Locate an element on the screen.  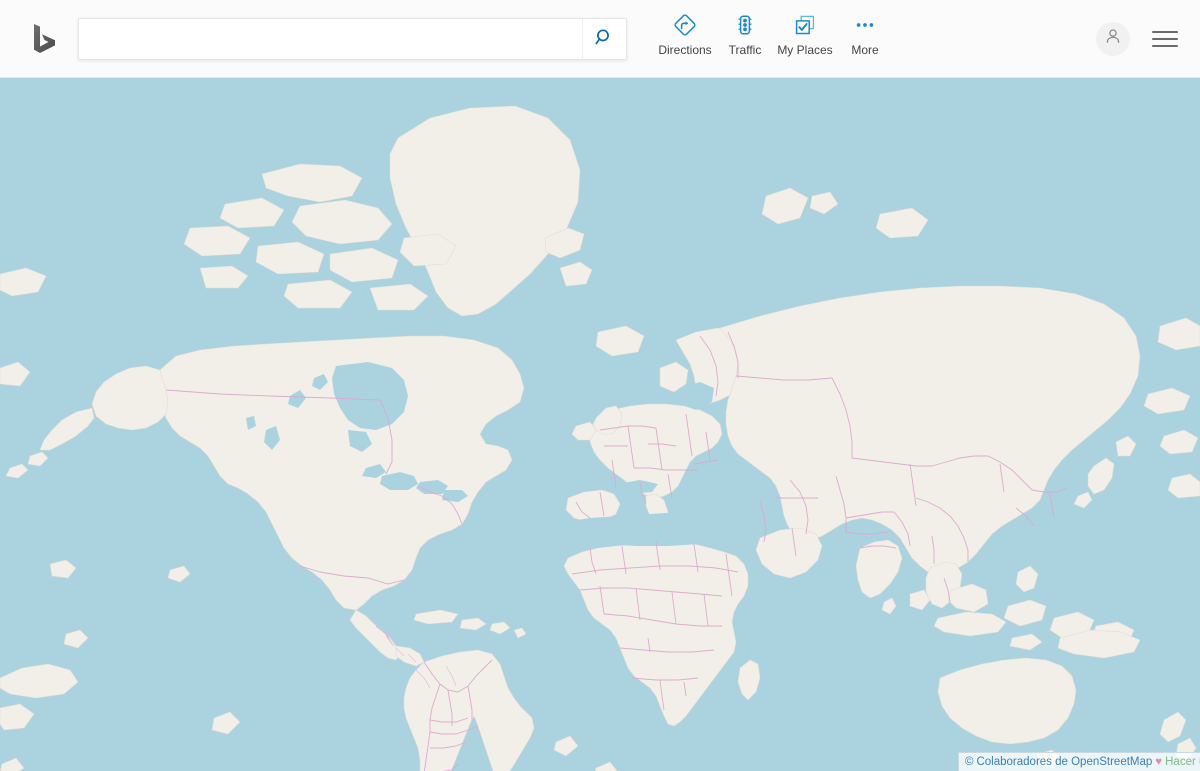
more-ellipsis-icon is located at coordinates (865, 25).